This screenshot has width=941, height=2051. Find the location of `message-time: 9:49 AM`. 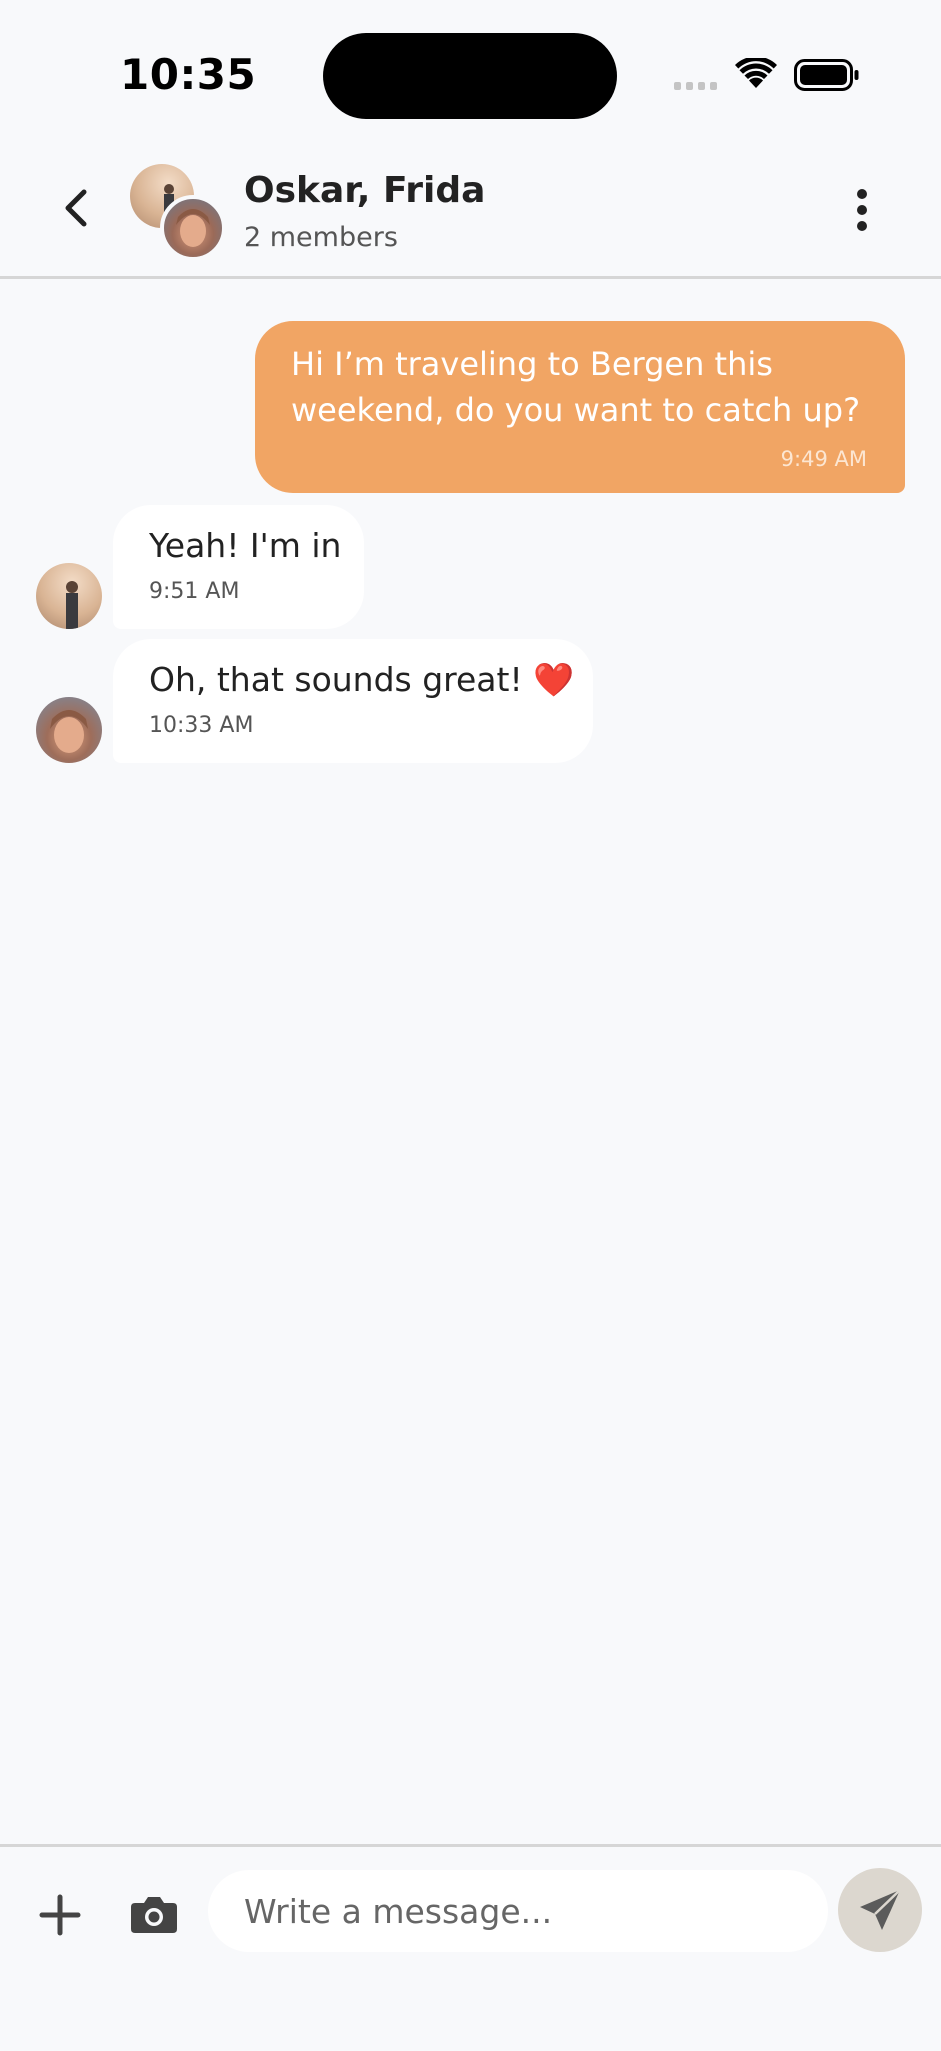

message-time: 9:49 AM is located at coordinates (823, 459).